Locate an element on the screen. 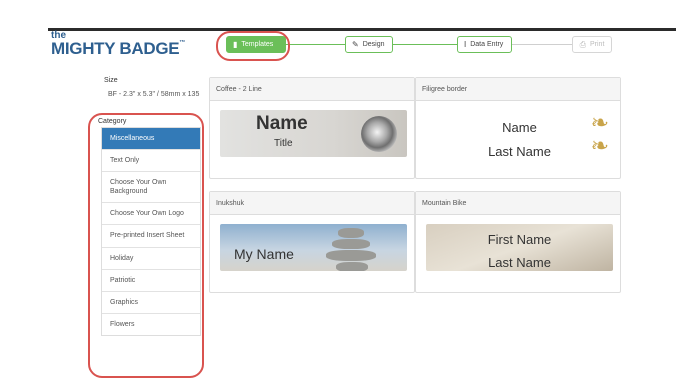 The image size is (683, 386). size-label: Size is located at coordinates (111, 80).